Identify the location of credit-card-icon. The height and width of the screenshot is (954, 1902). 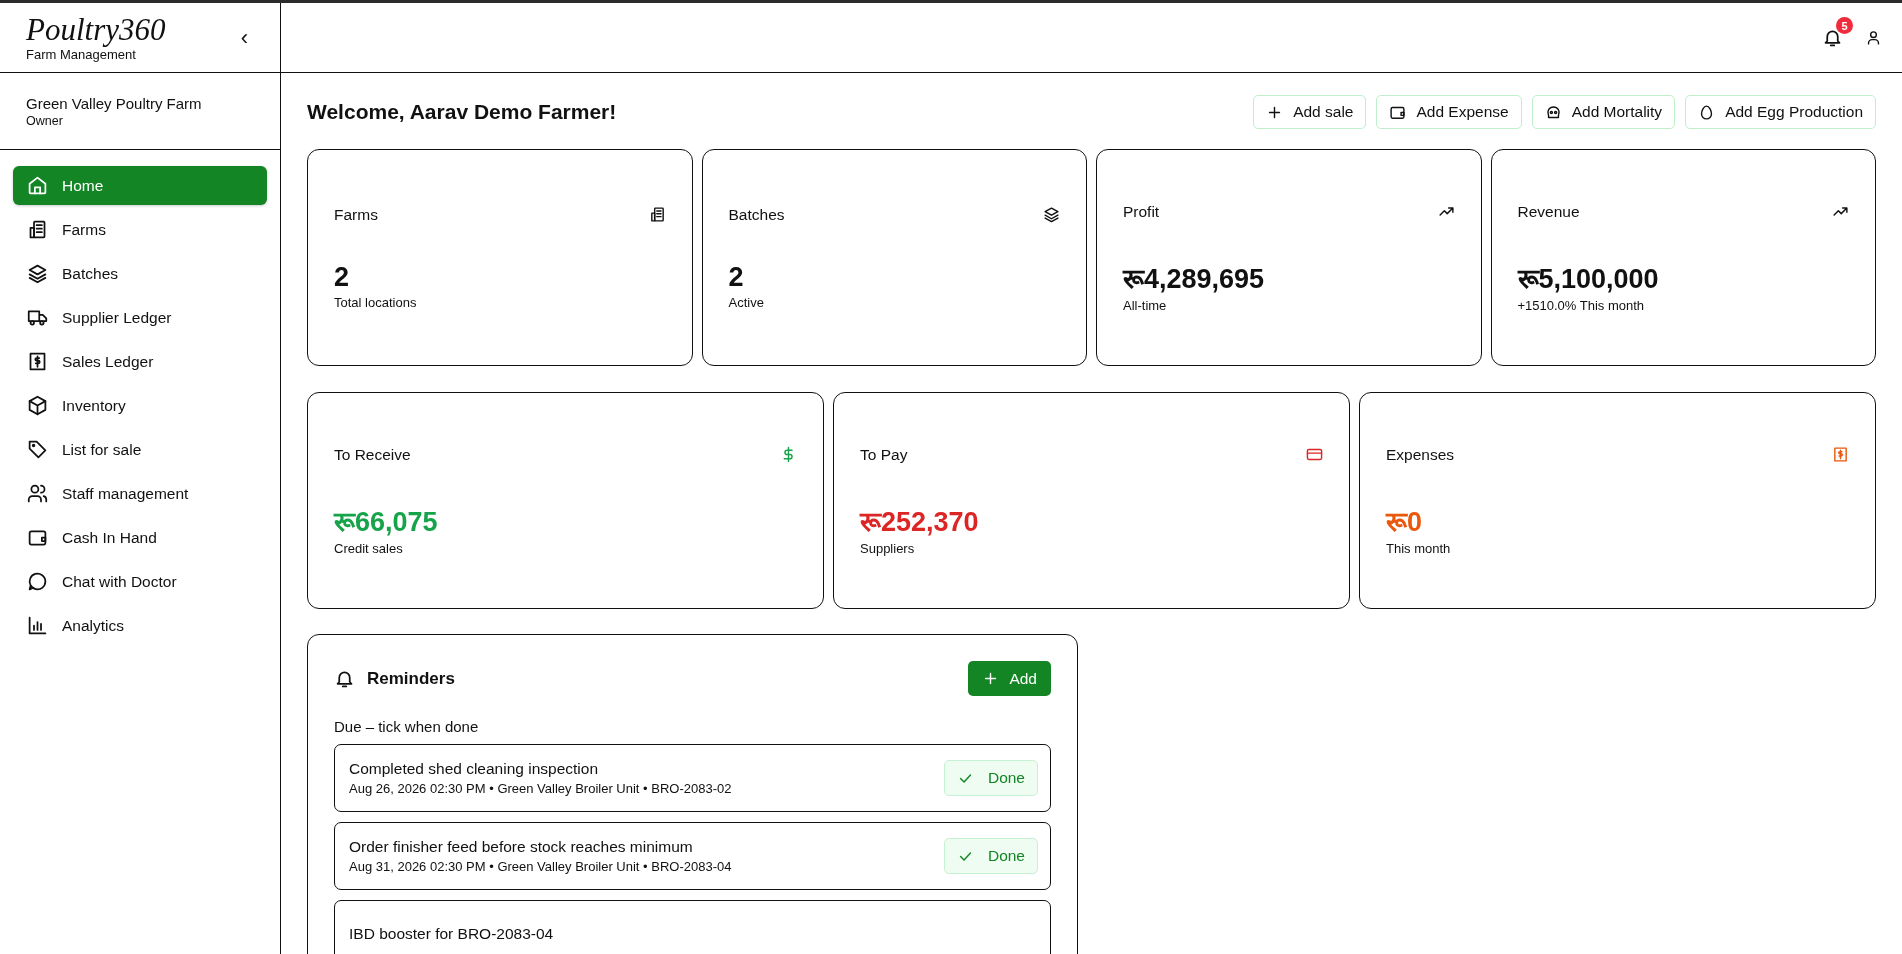
(1314, 454).